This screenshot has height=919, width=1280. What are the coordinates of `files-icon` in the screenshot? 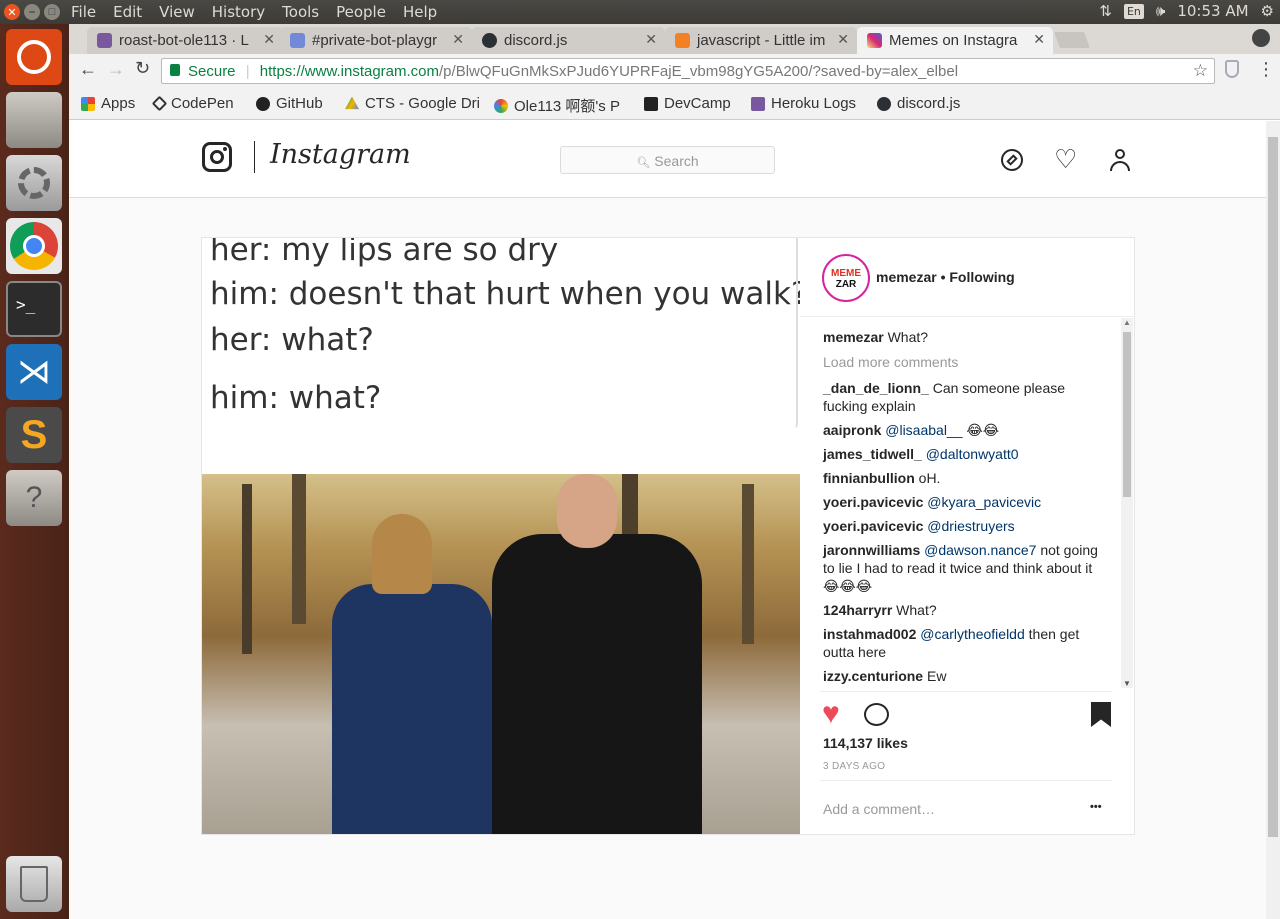 It's located at (34, 120).